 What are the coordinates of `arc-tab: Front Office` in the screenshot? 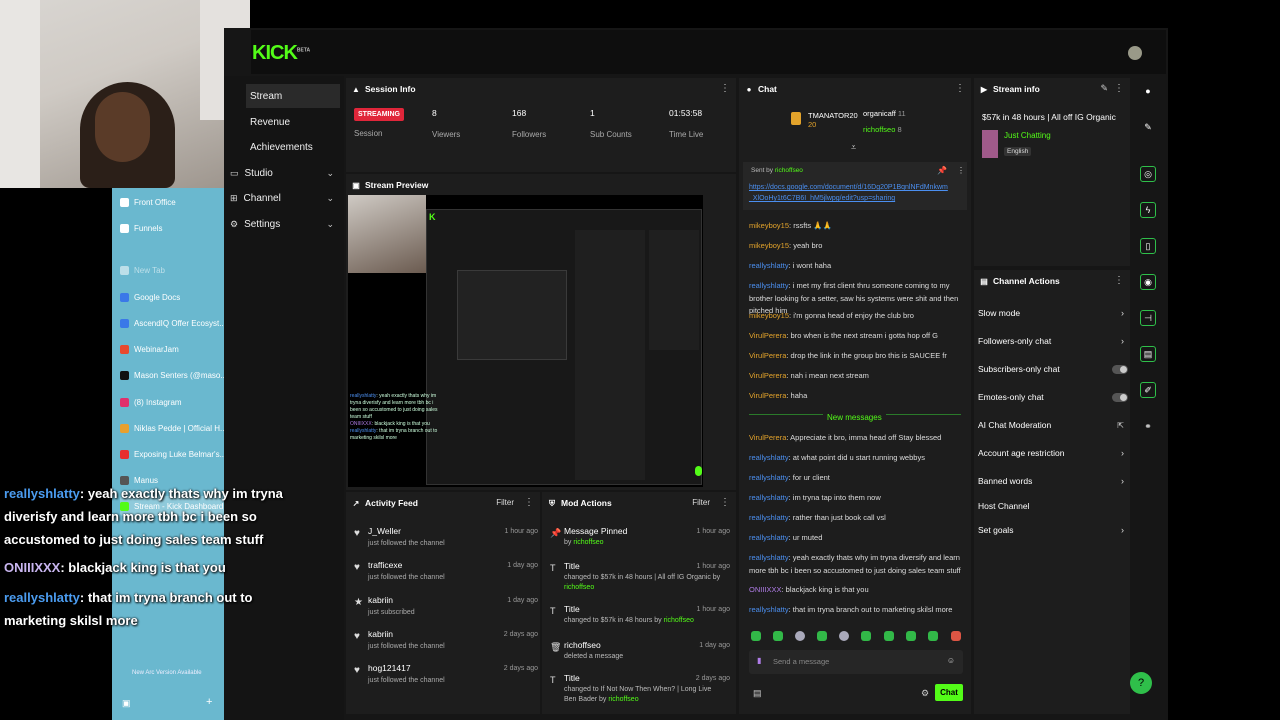 It's located at (172, 202).